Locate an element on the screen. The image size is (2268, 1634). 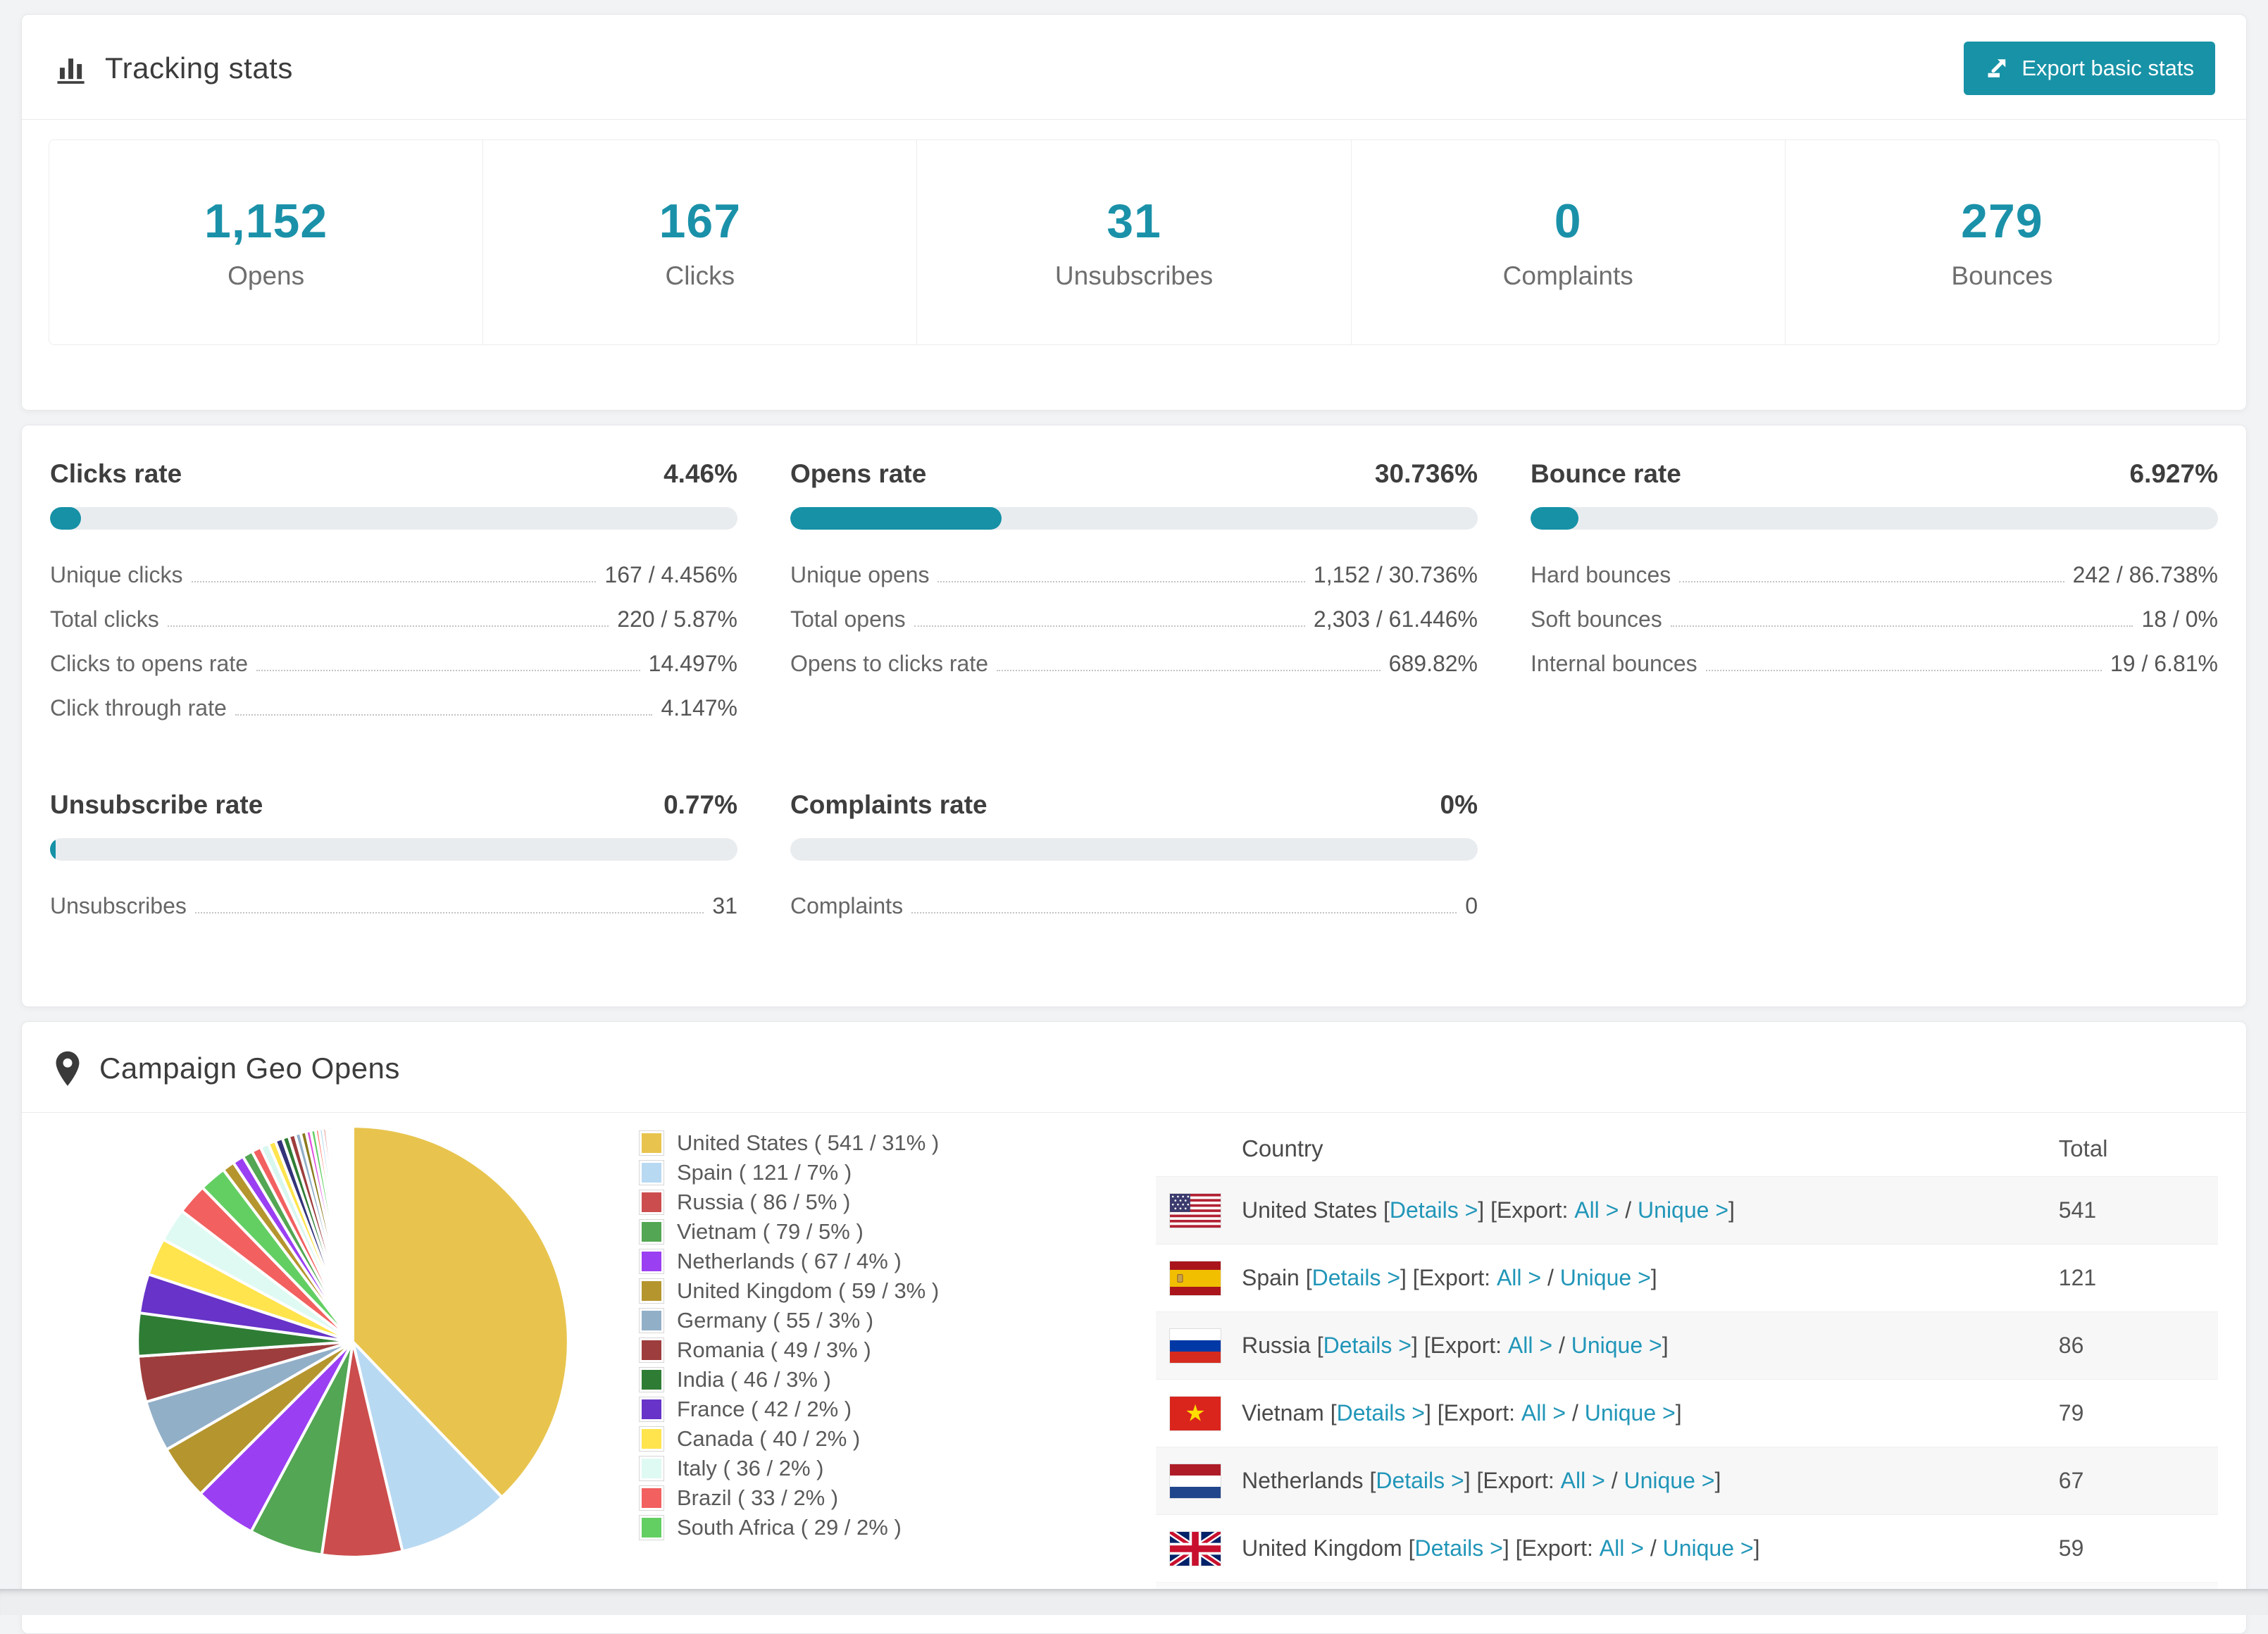
complaints-rate-bar is located at coordinates (1134, 849).